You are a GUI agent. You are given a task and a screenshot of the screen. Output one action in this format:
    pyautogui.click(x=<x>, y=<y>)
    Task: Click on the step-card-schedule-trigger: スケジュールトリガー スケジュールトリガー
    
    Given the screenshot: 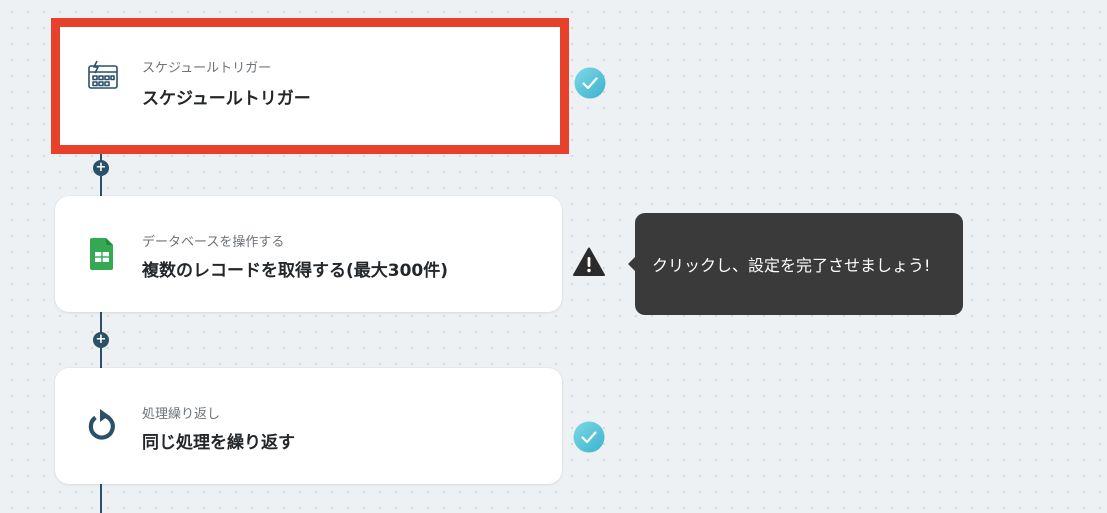 What is the action you would take?
    pyautogui.click(x=310, y=86)
    